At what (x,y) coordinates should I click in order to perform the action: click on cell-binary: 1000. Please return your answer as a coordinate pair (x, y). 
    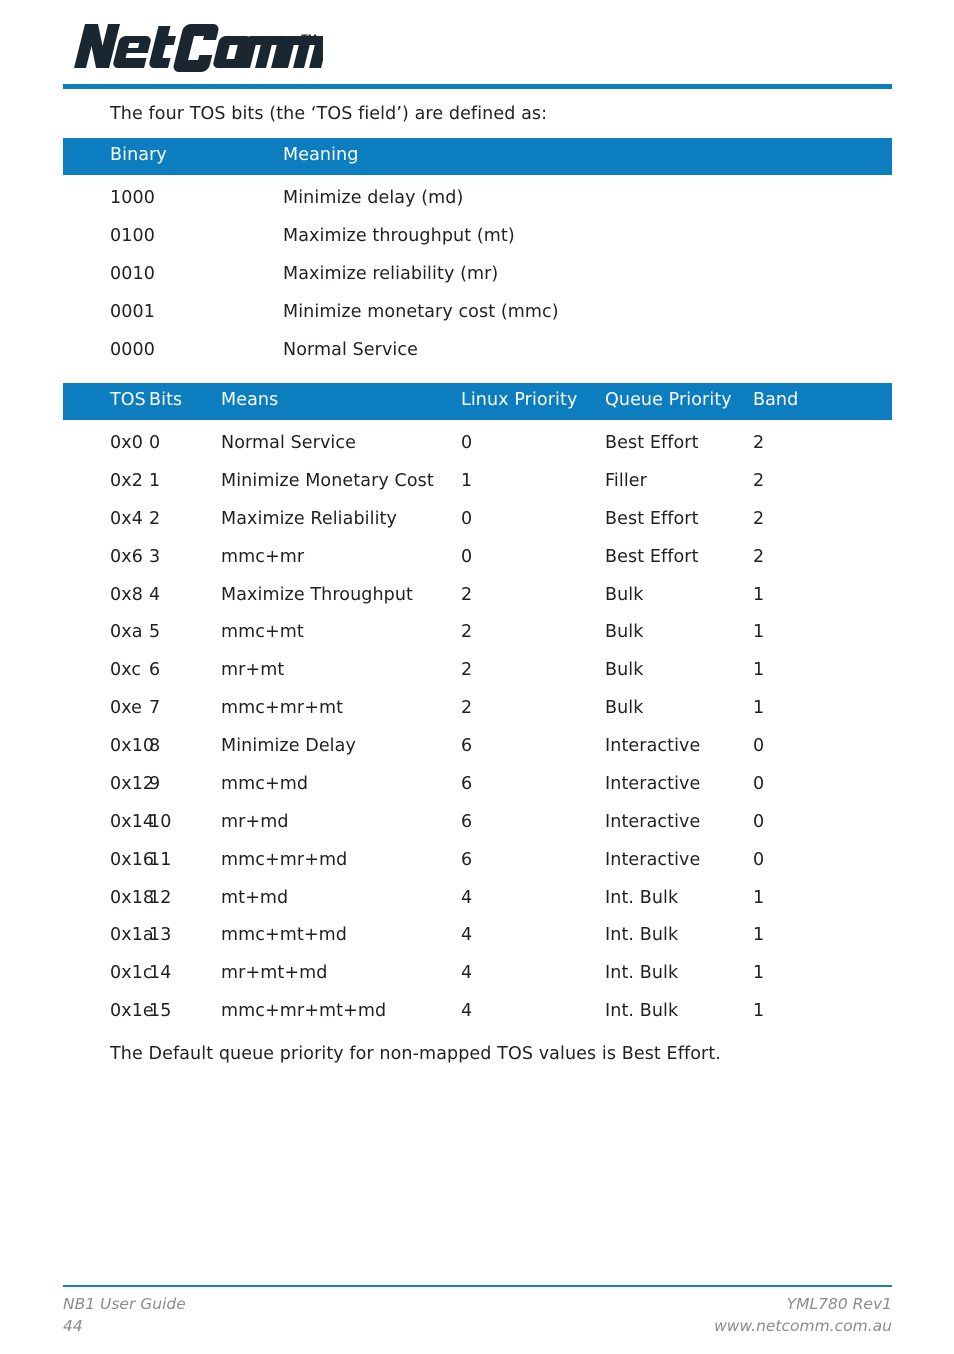
    Looking at the image, I should click on (132, 198).